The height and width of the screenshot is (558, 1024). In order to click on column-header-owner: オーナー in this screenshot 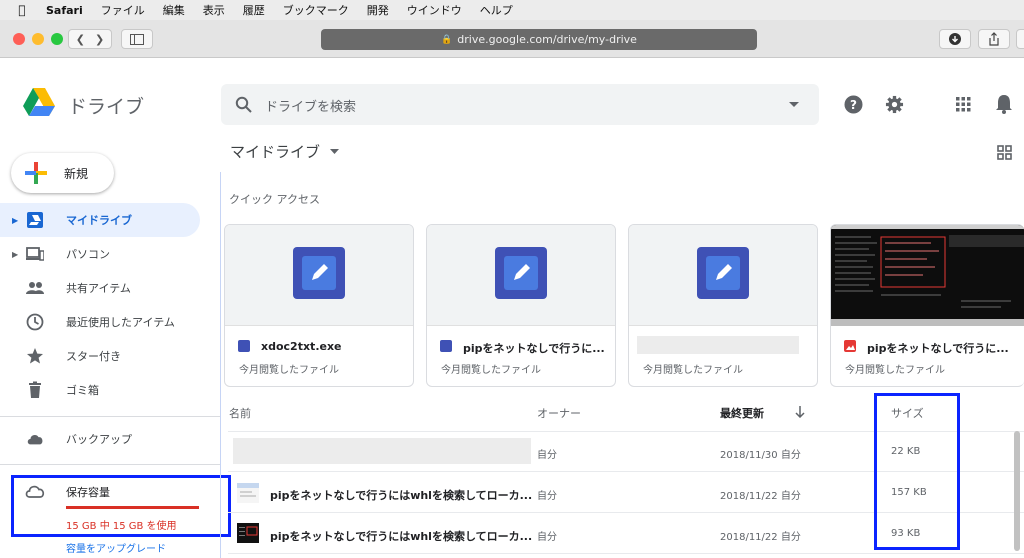, I will do `click(559, 413)`.